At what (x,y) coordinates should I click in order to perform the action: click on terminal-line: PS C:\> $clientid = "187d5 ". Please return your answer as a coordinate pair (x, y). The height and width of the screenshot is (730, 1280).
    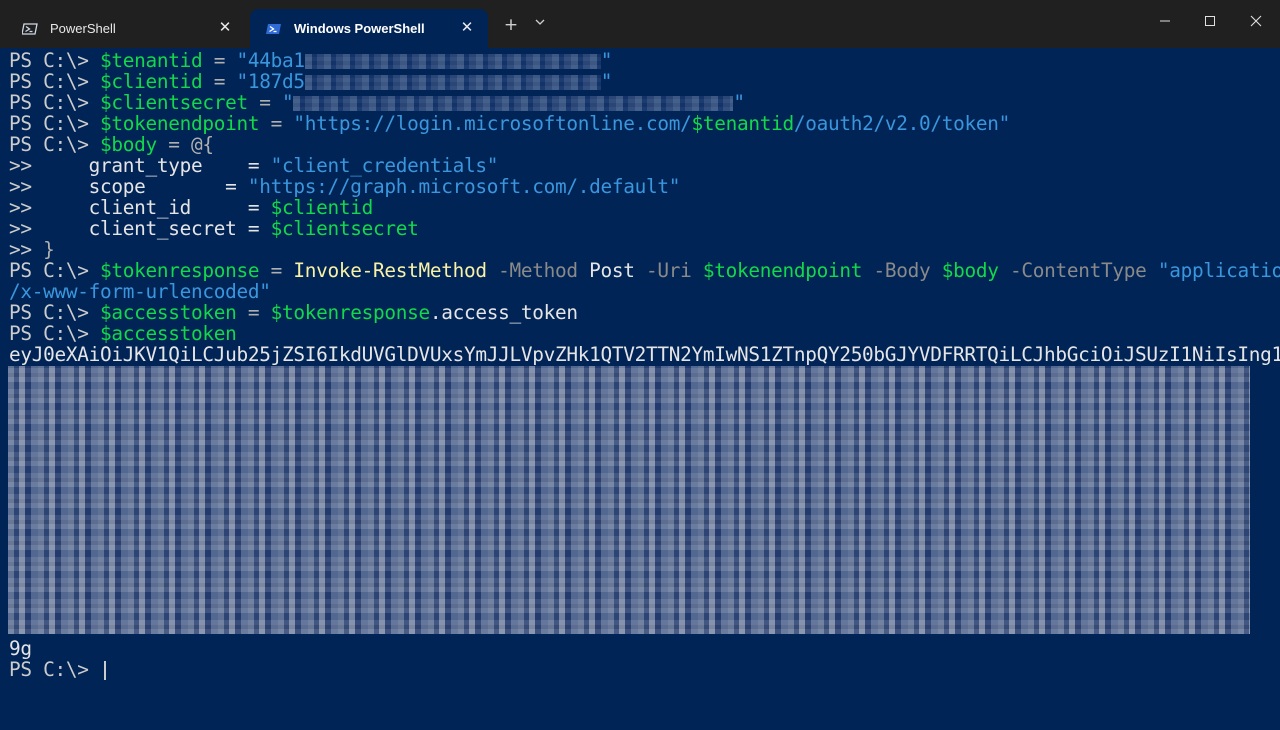
    Looking at the image, I should click on (310, 81).